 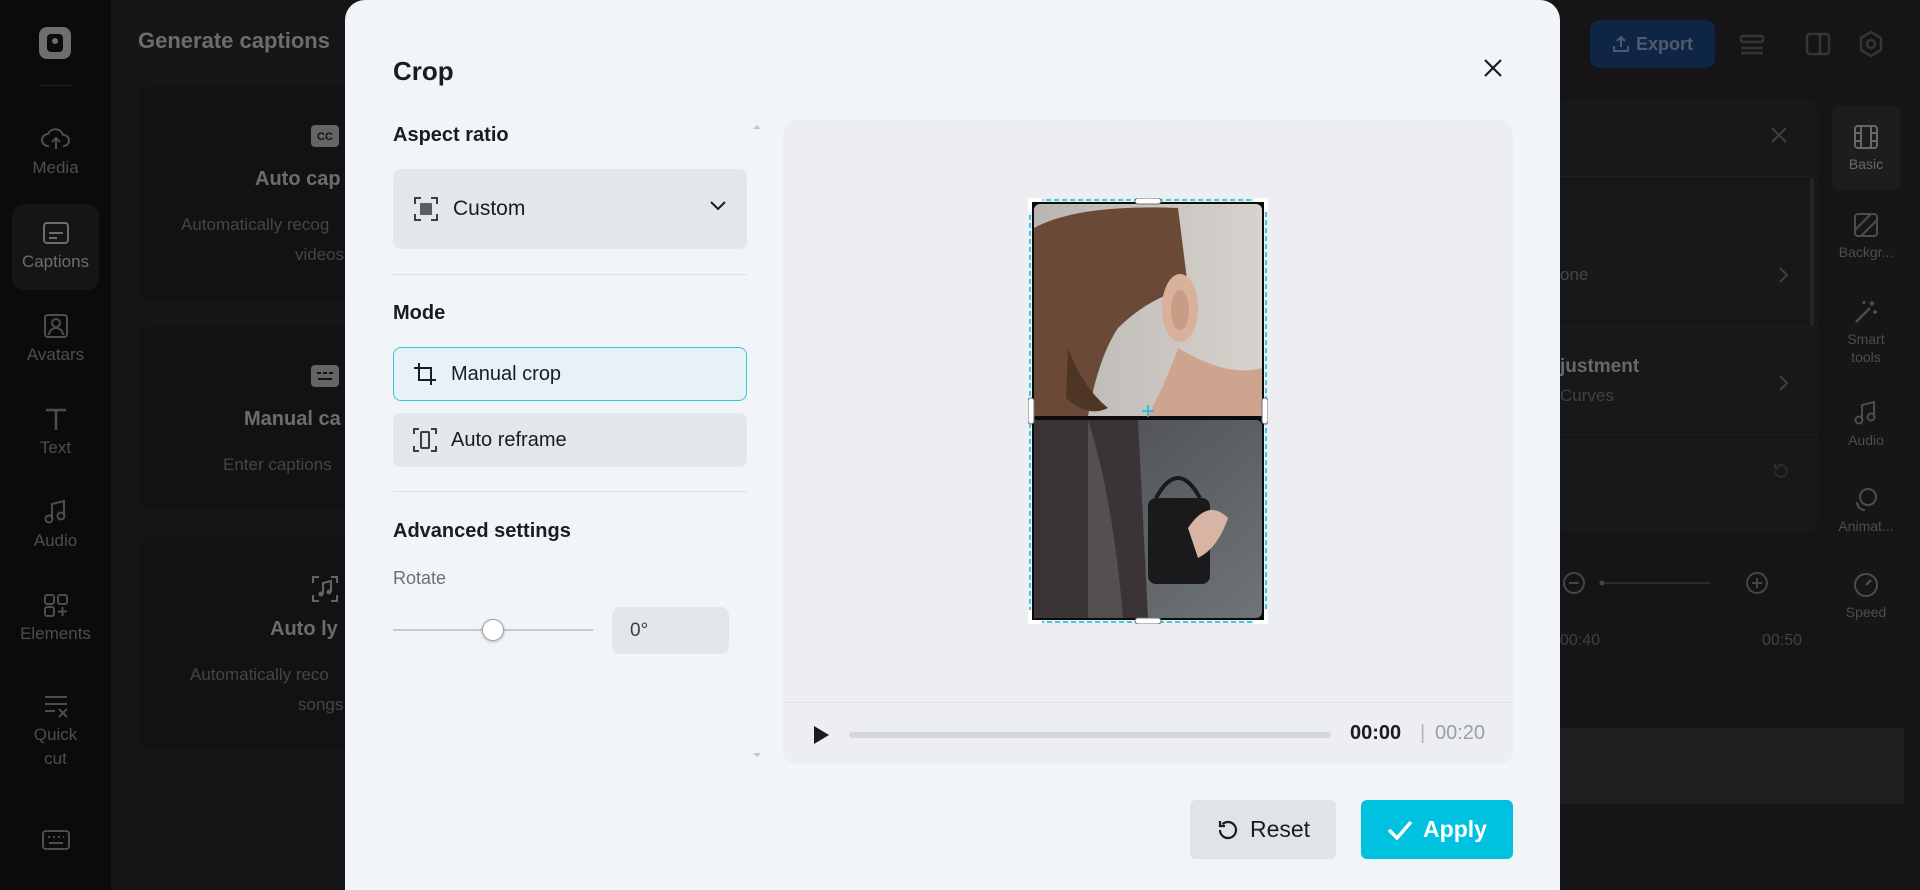 What do you see at coordinates (506, 373) in the screenshot?
I see `manual-crop-label: Manual crop` at bounding box center [506, 373].